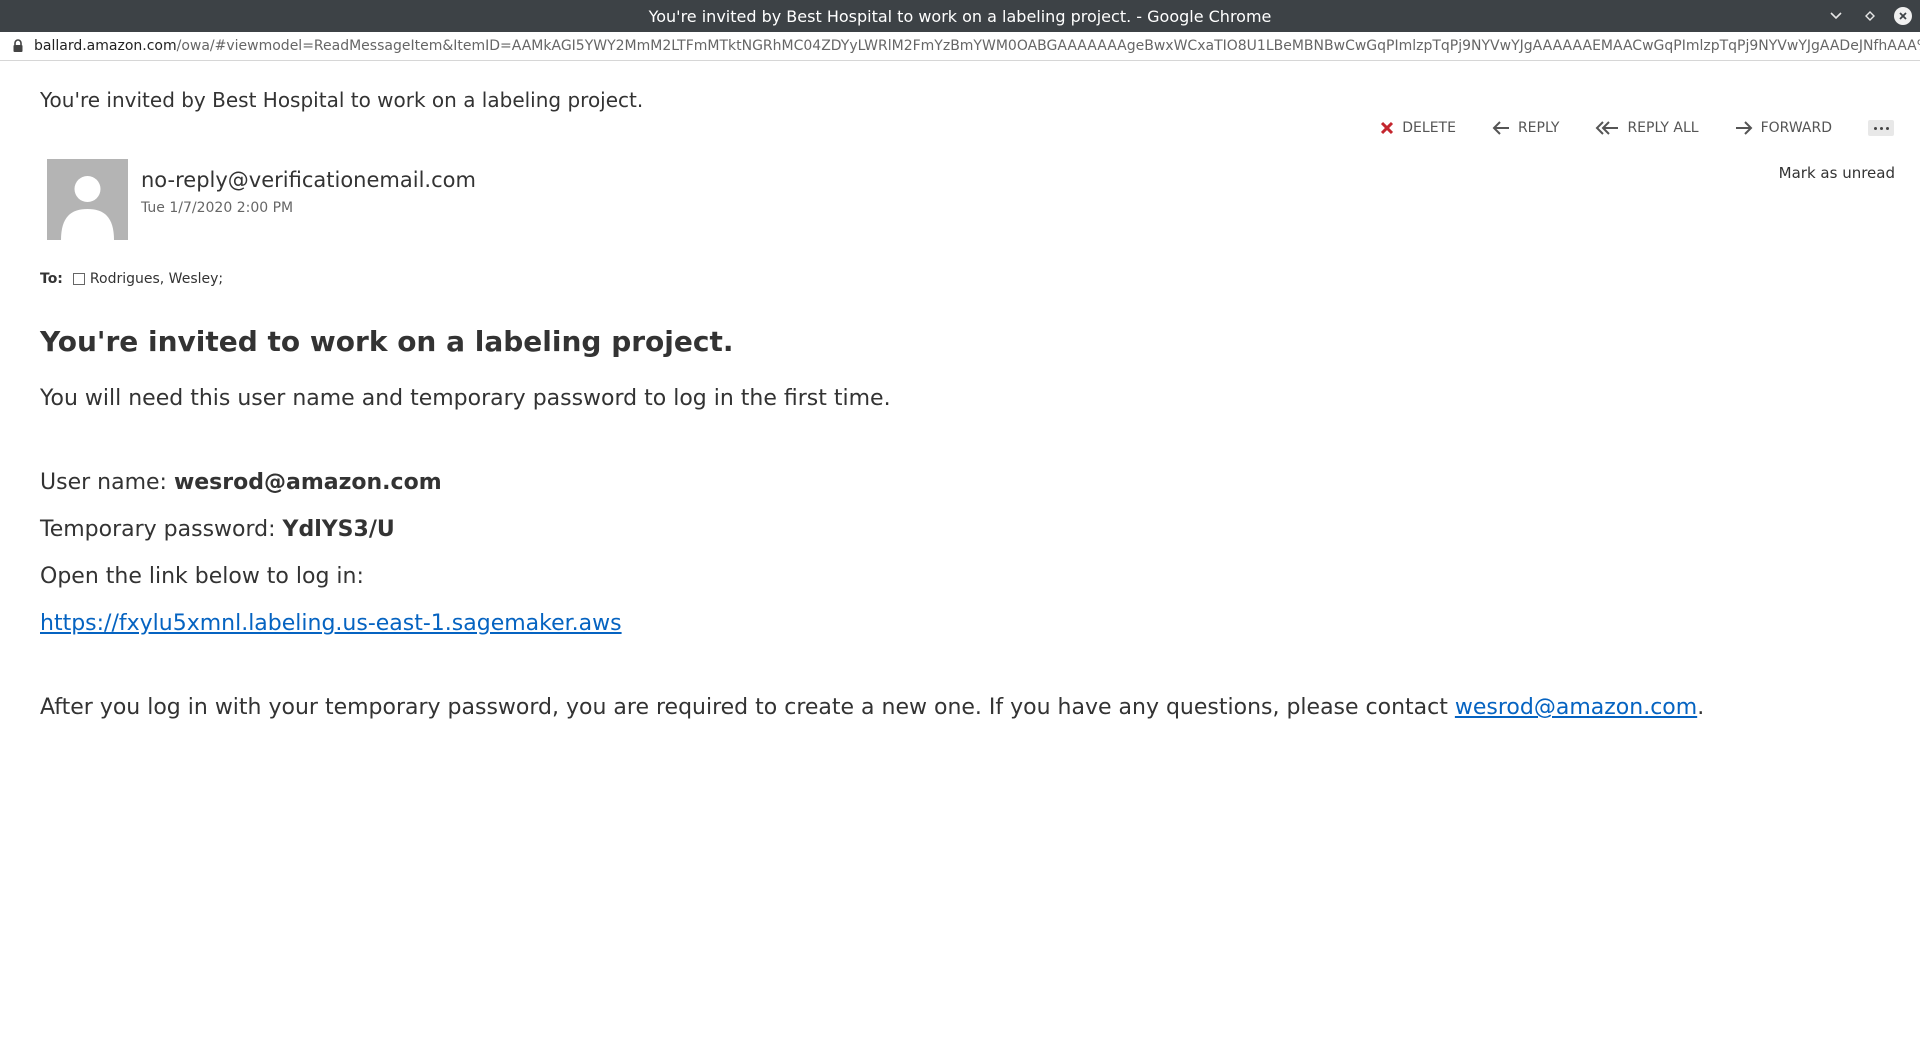 Image resolution: width=1920 pixels, height=1053 pixels. I want to click on delete-button: DELETE, so click(1418, 128).